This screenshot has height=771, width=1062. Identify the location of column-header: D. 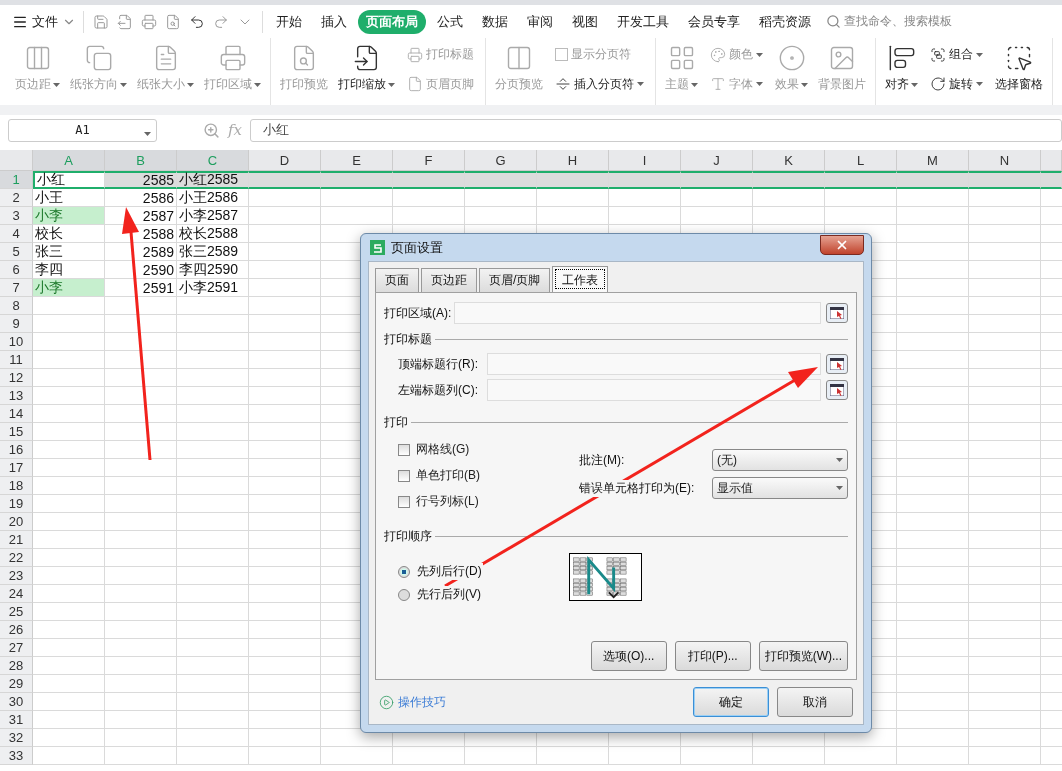
(285, 160).